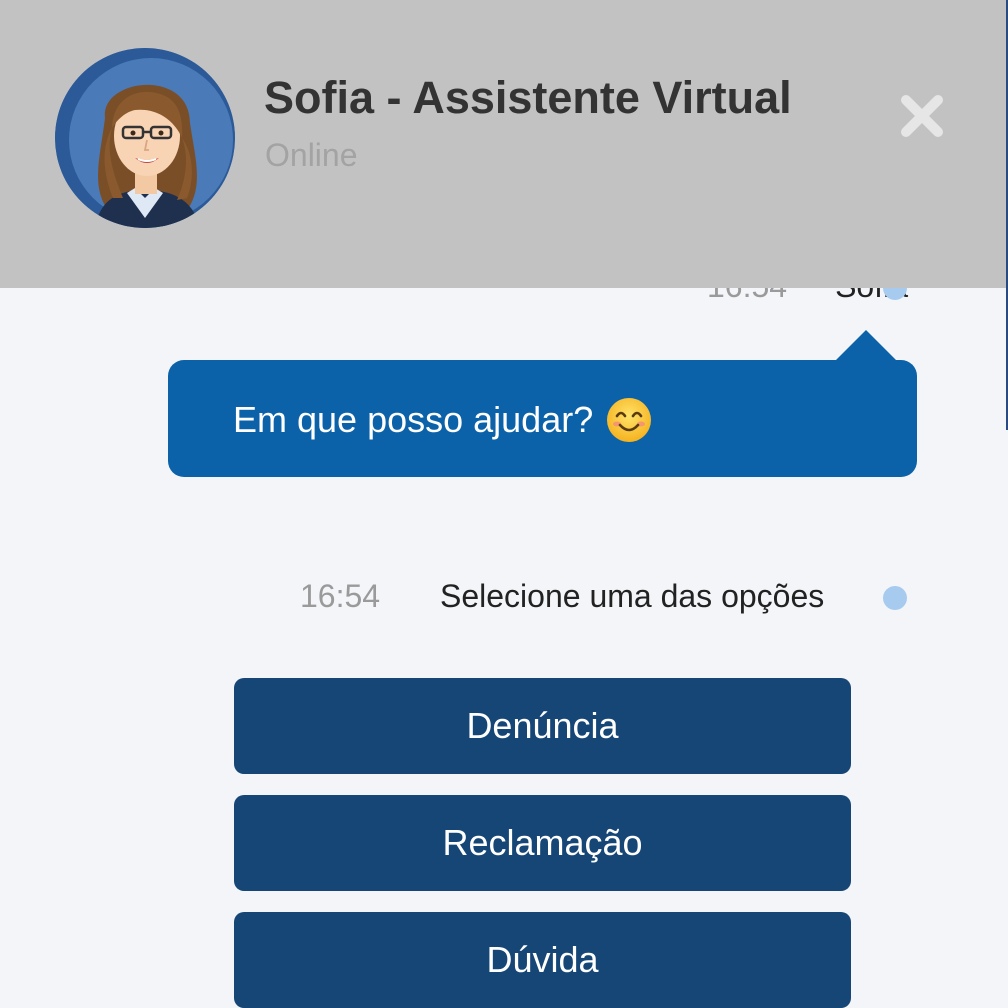 The image size is (1008, 1008). Describe the element at coordinates (542, 960) in the screenshot. I see `option-duvida-button: Dúvida` at that location.